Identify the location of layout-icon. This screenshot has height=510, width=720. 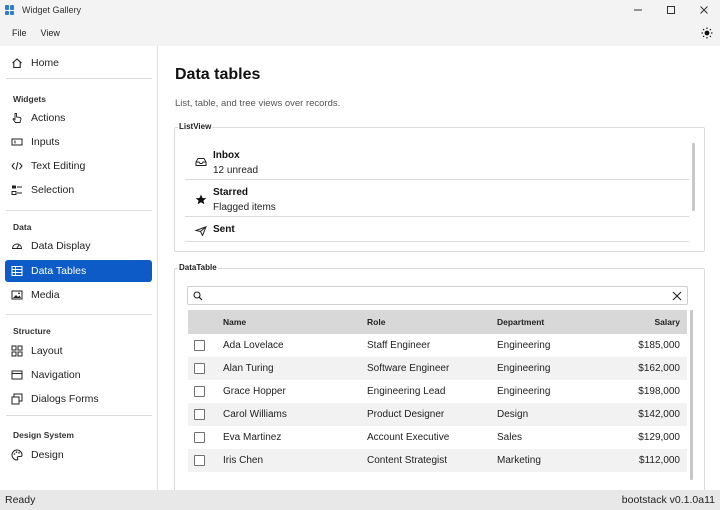
(17, 351).